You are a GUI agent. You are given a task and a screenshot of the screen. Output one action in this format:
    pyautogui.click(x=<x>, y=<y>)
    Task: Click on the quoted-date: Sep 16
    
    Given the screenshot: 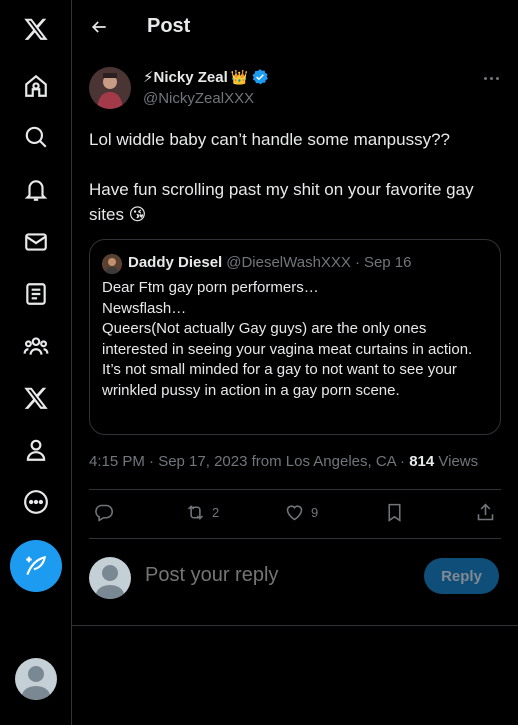 What is the action you would take?
    pyautogui.click(x=387, y=262)
    